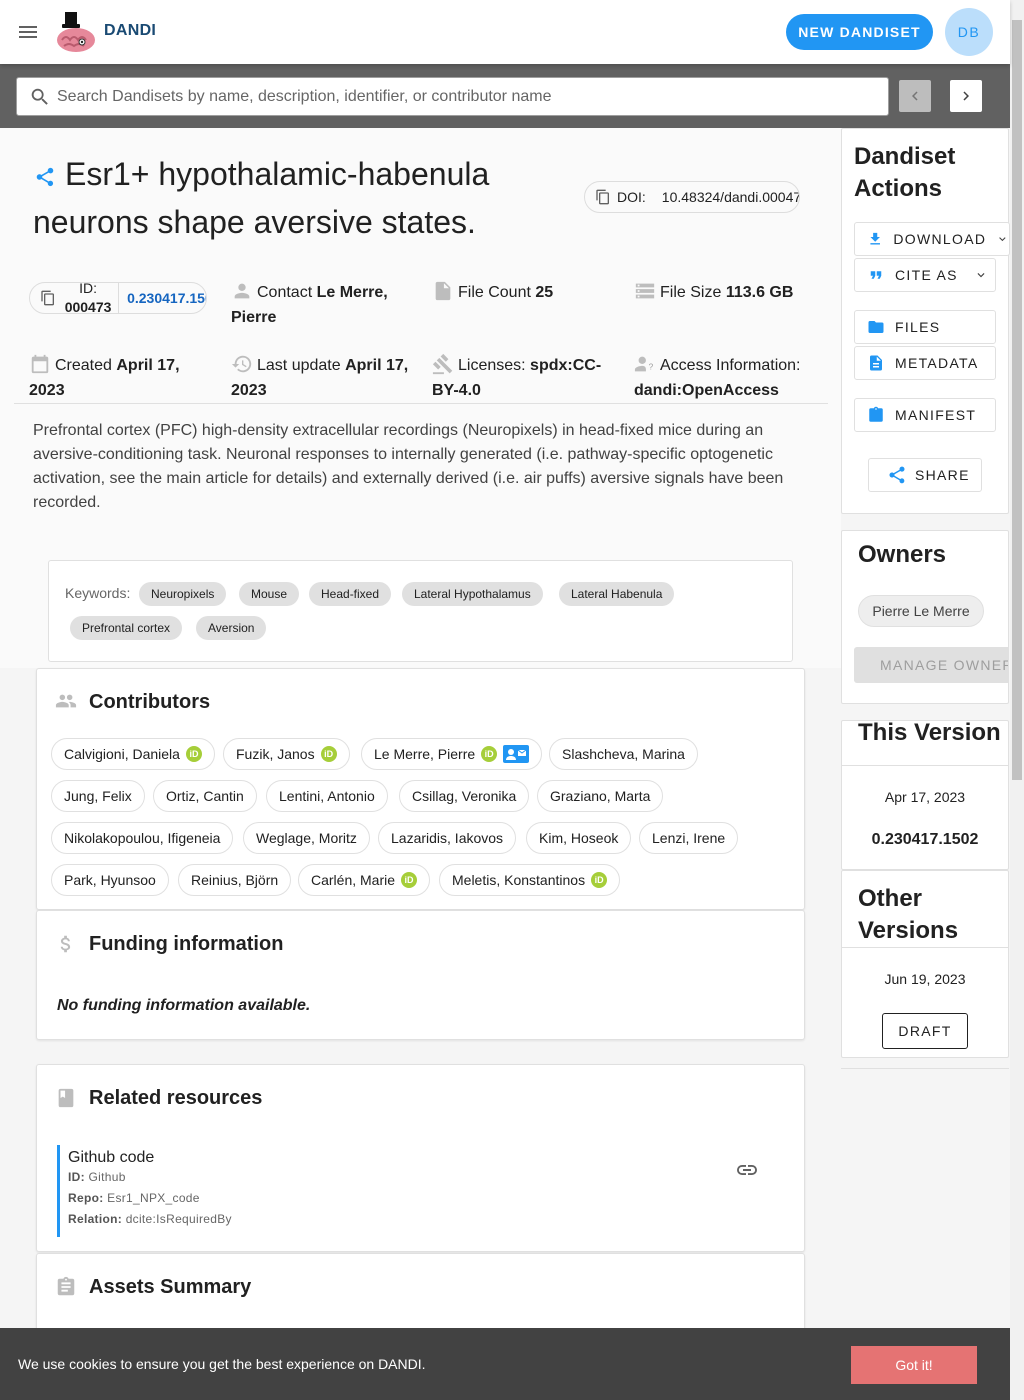 Image resolution: width=1024 pixels, height=1400 pixels. What do you see at coordinates (925, 363) in the screenshot?
I see `metadata-button: METADATA` at bounding box center [925, 363].